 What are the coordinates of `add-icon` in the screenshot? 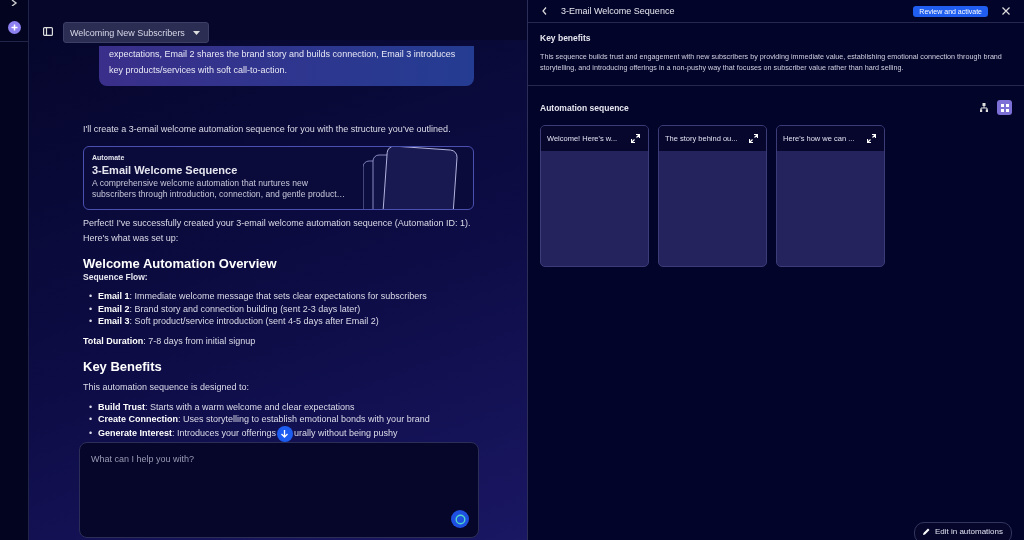 It's located at (14, 27).